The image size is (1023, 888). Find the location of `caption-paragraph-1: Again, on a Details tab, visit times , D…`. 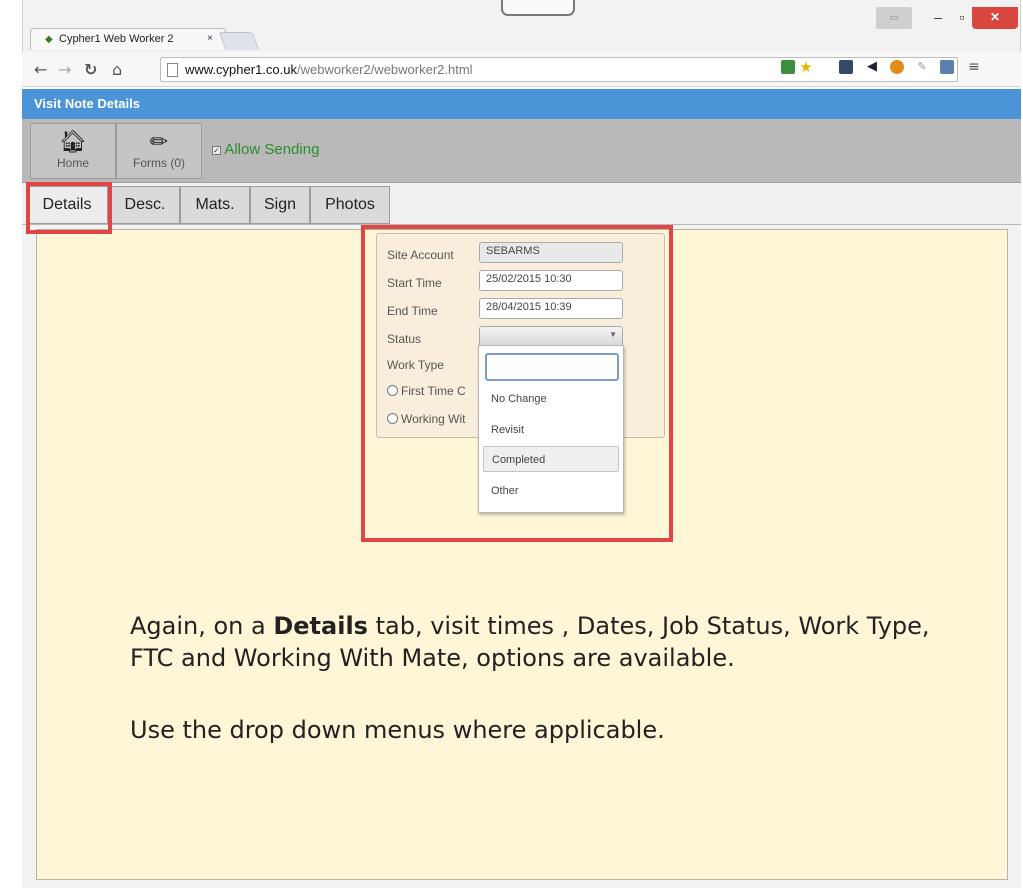

caption-paragraph-1: Again, on a Details tab, visit times , D… is located at coordinates (530, 642).